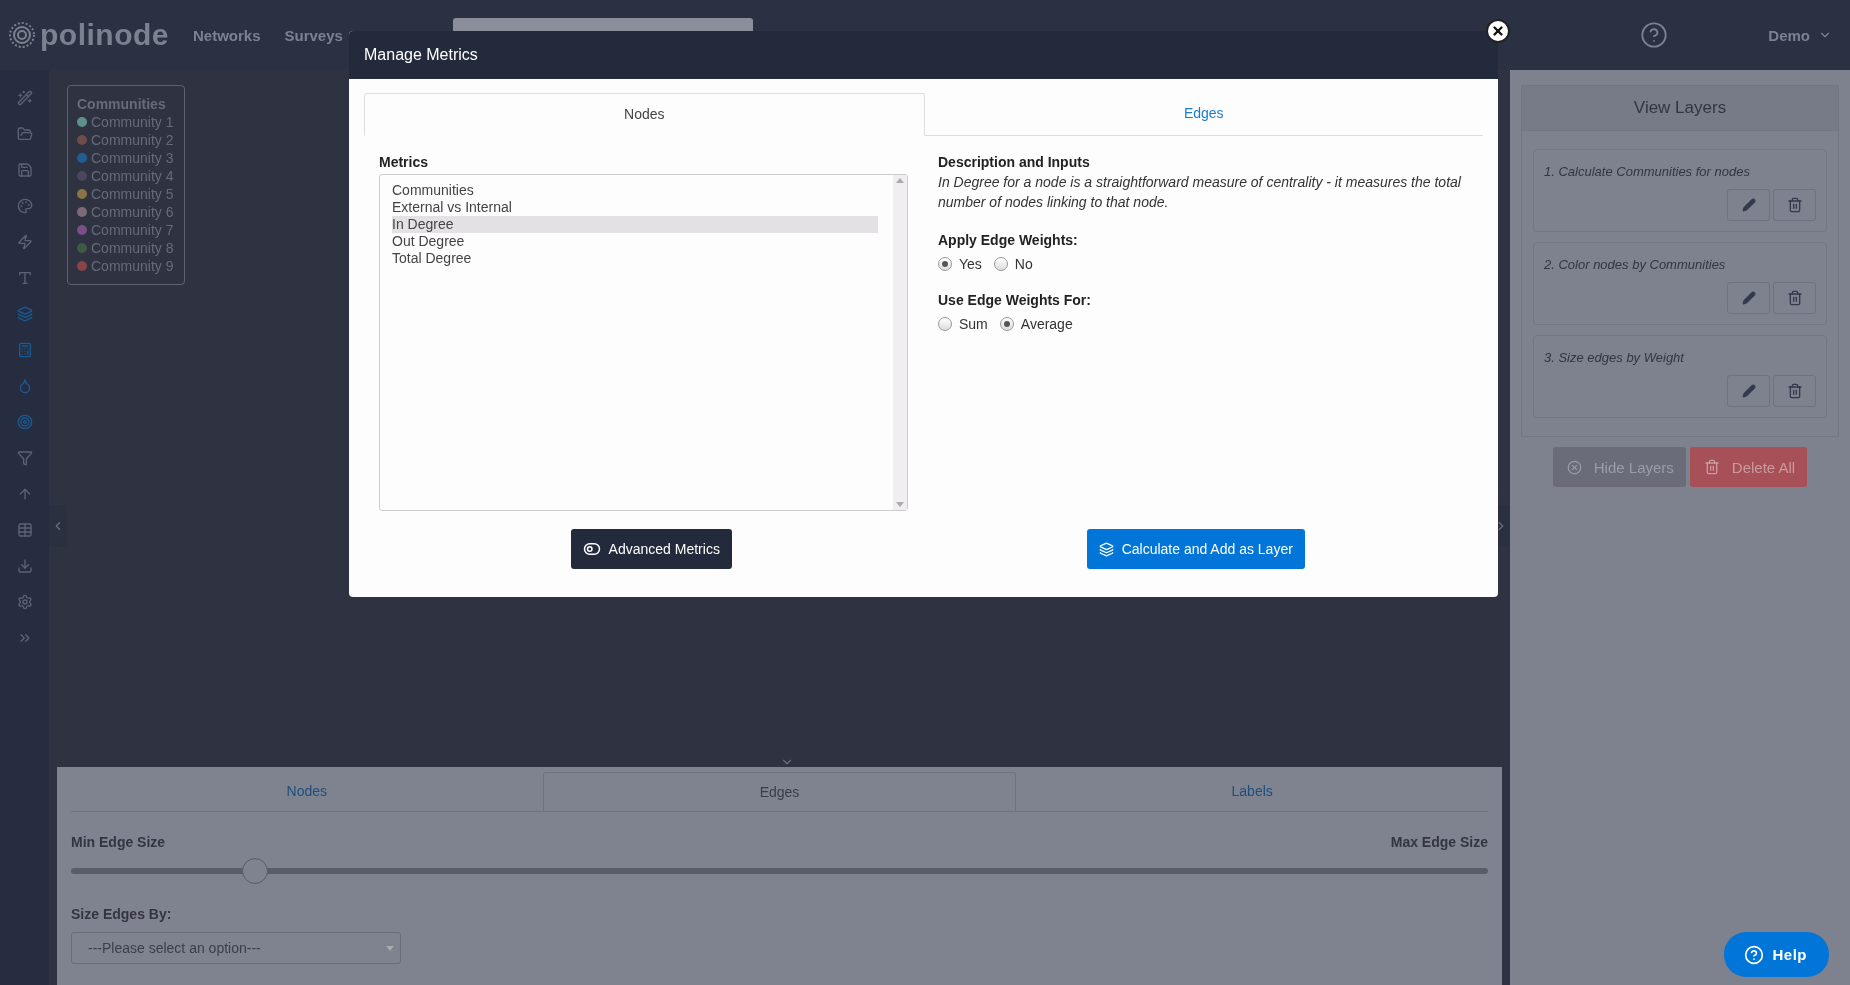 The width and height of the screenshot is (1850, 985). Describe the element at coordinates (122, 914) in the screenshot. I see `size-by-label: Size Edges By:` at that location.